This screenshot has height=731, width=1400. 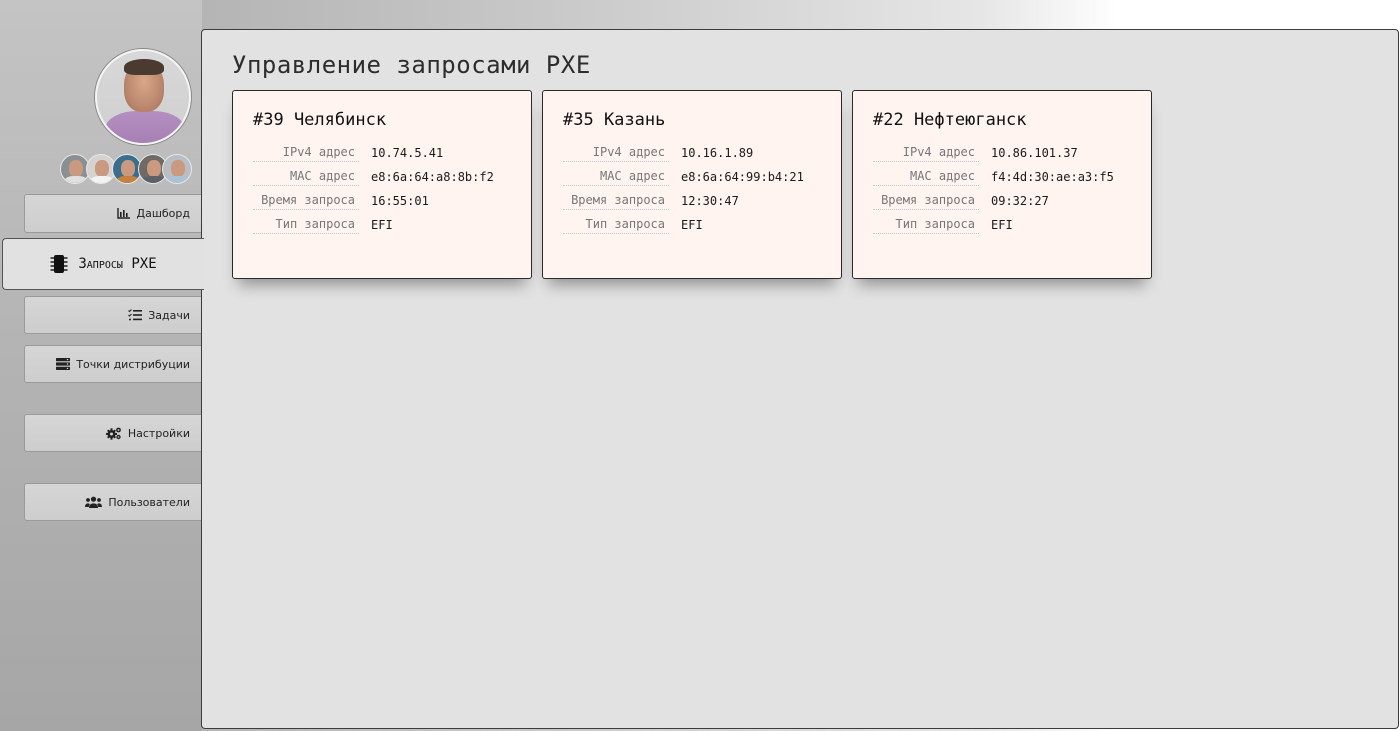 What do you see at coordinates (149, 502) in the screenshot?
I see `sidebar-item-label: Пользователи` at bounding box center [149, 502].